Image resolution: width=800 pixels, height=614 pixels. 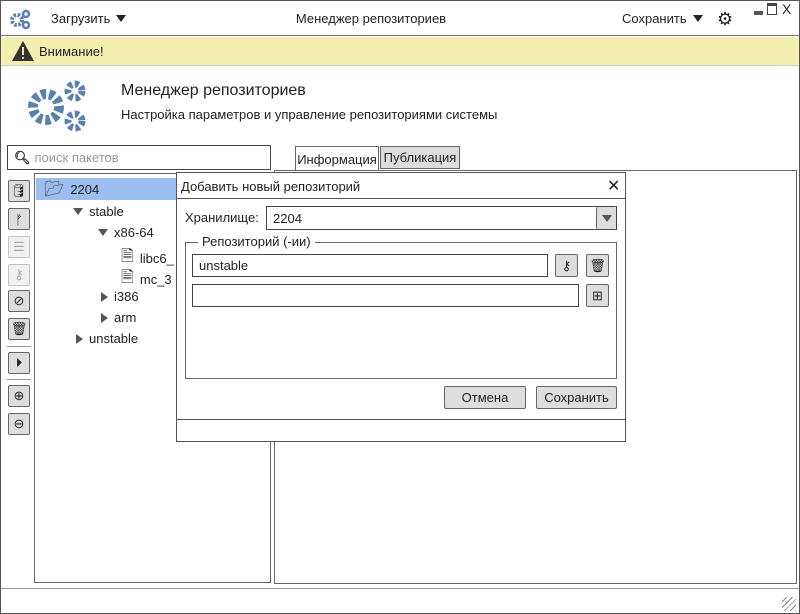 What do you see at coordinates (155, 279) in the screenshot?
I see `tree-label: mc_3` at bounding box center [155, 279].